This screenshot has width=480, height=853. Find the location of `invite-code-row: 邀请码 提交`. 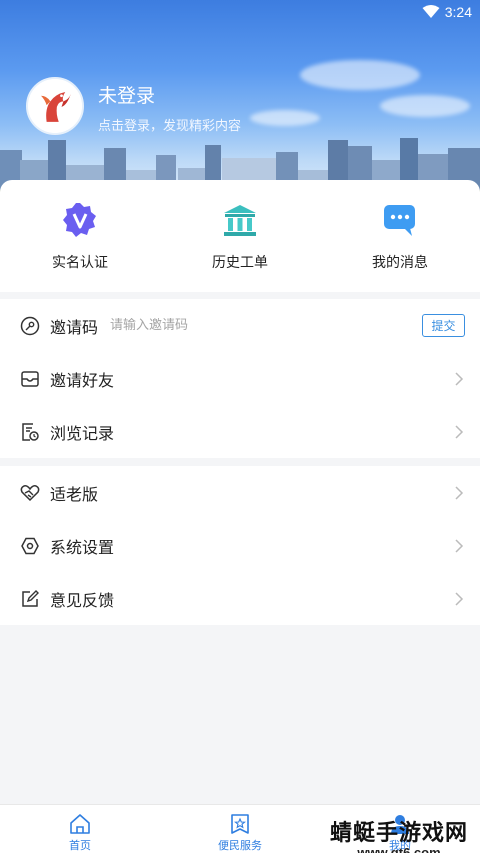

invite-code-row: 邀请码 提交 is located at coordinates (240, 325).